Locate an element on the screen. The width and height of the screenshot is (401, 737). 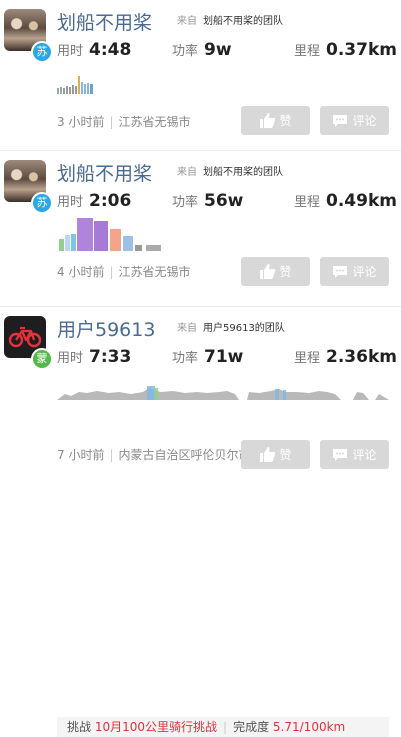
challenge-progress-label: 完成度 is located at coordinates (251, 727).